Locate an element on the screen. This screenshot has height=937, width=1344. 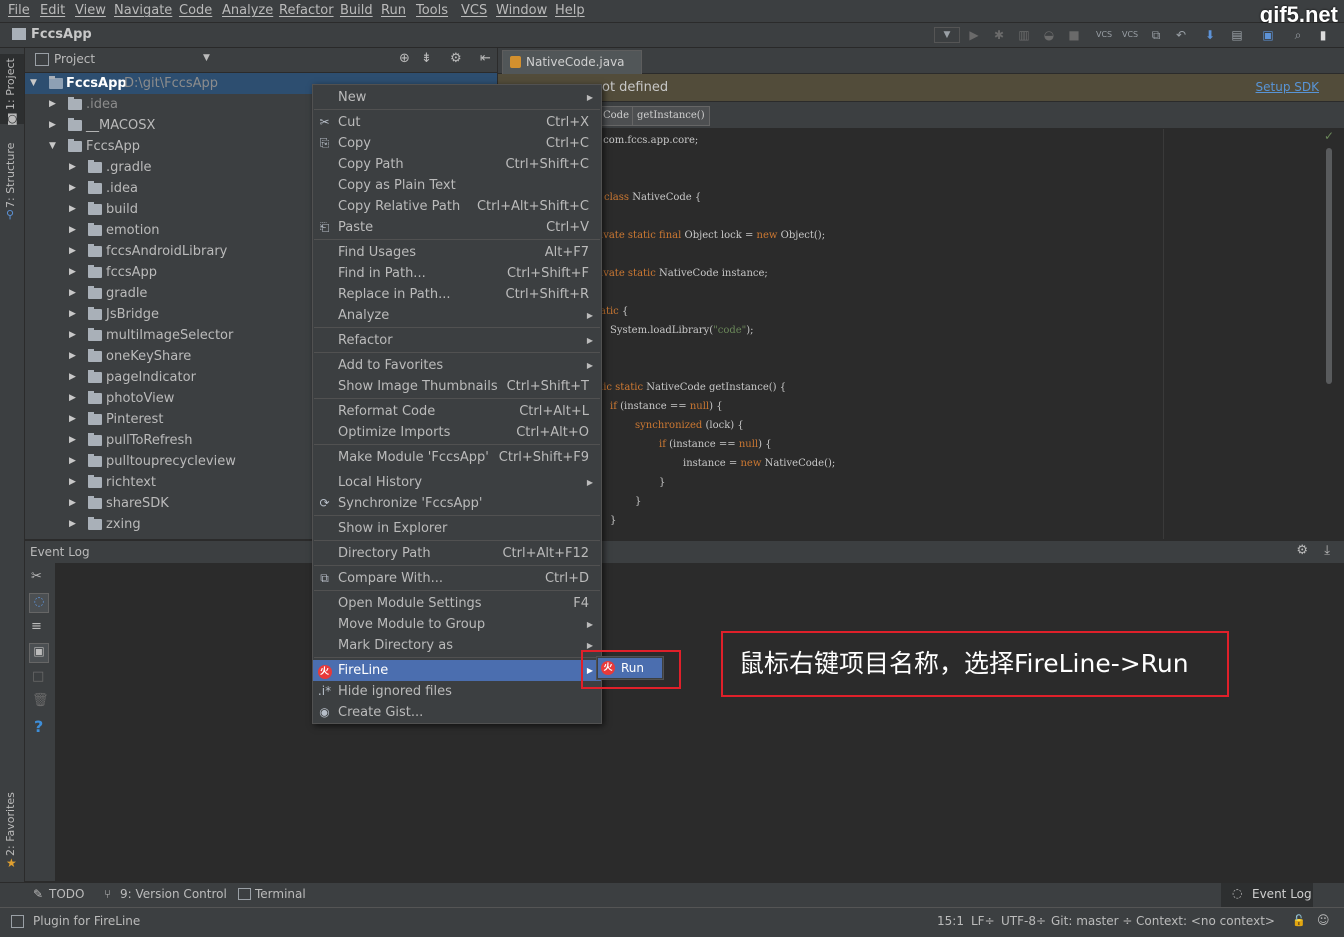
tab-version-control: 9: Version Control is located at coordinates (173, 894).